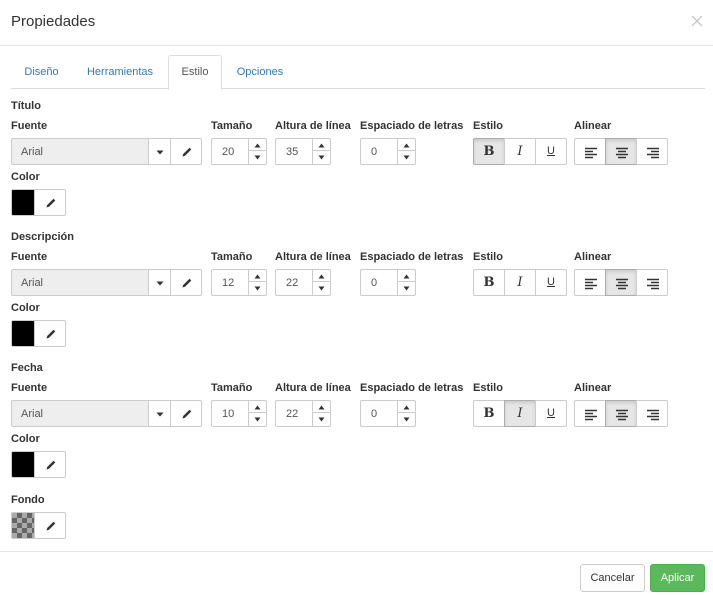 The image size is (713, 595). I want to click on size-stepper-value: 10, so click(228, 414).